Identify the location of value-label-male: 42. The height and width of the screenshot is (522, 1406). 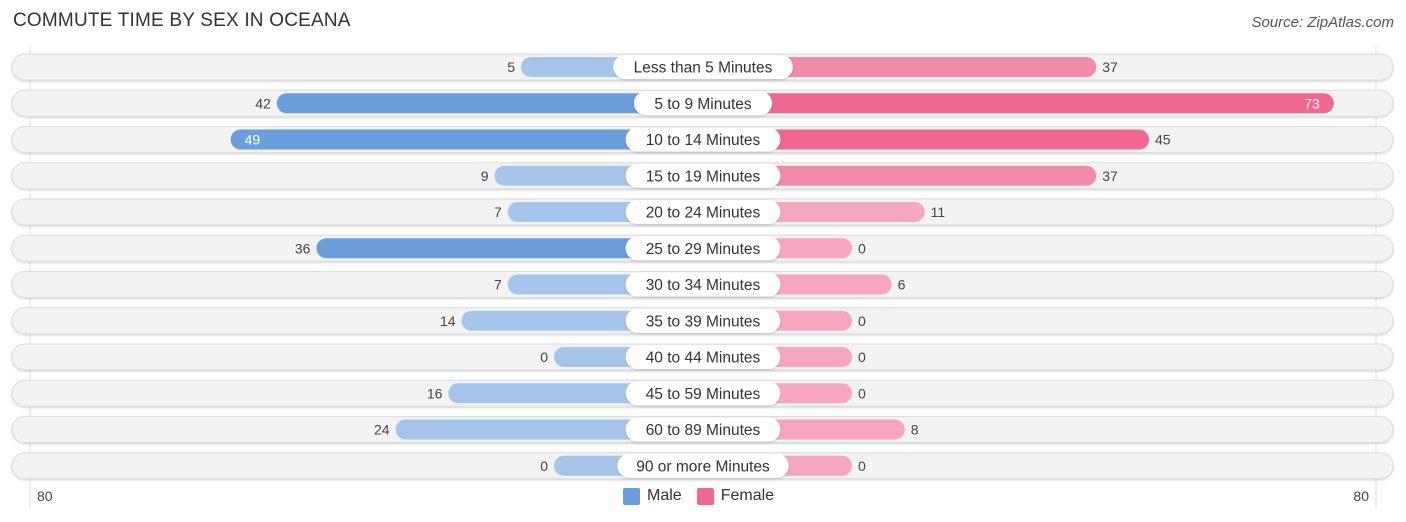
(263, 103).